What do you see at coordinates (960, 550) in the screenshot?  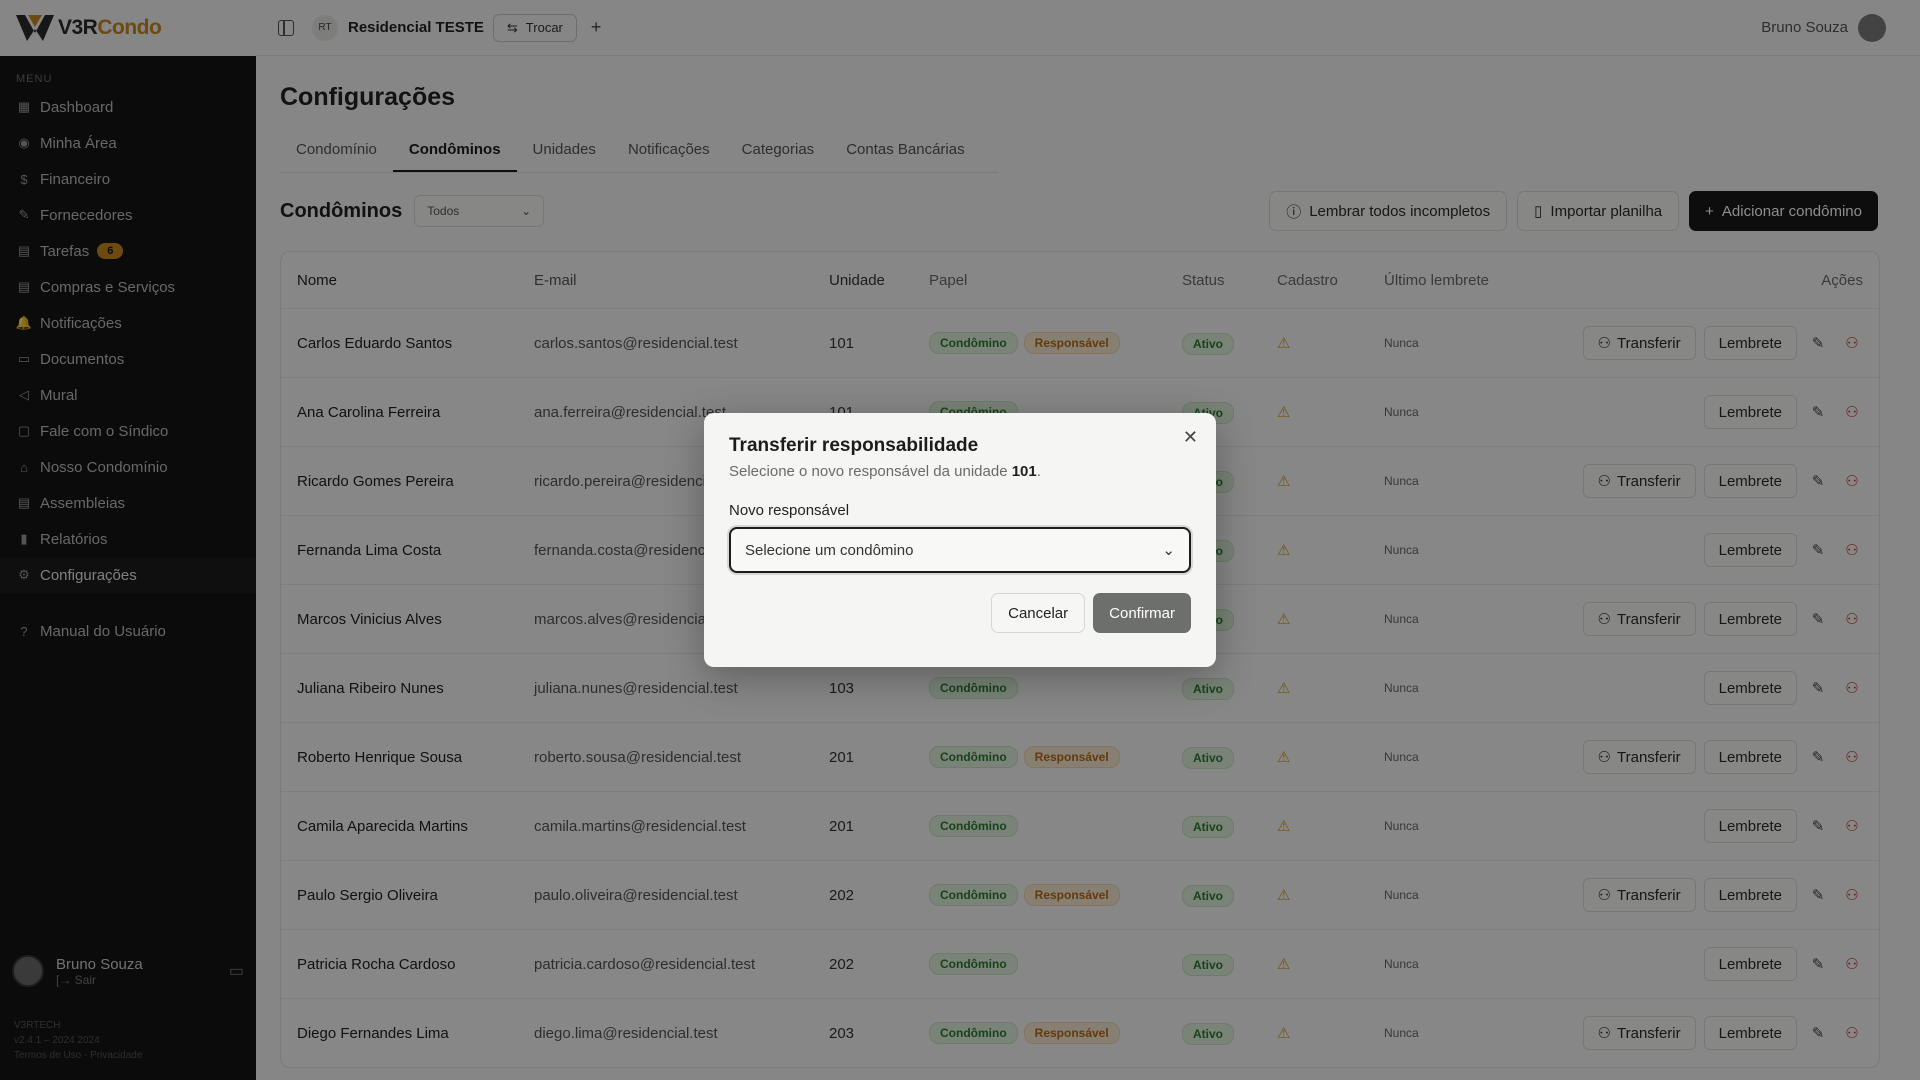 I see `new-responsible-select: Selecione um condômino ⌄` at bounding box center [960, 550].